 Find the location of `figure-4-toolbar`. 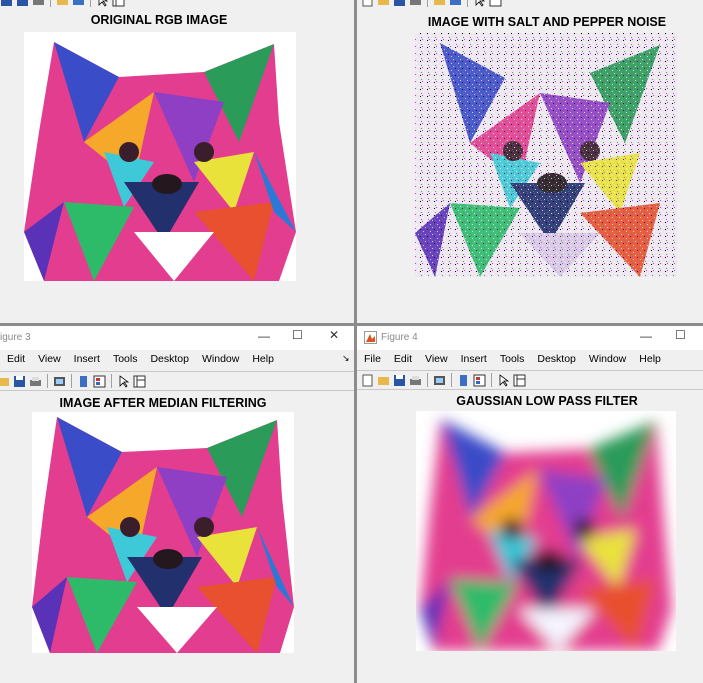

figure-4-toolbar is located at coordinates (443, 380).